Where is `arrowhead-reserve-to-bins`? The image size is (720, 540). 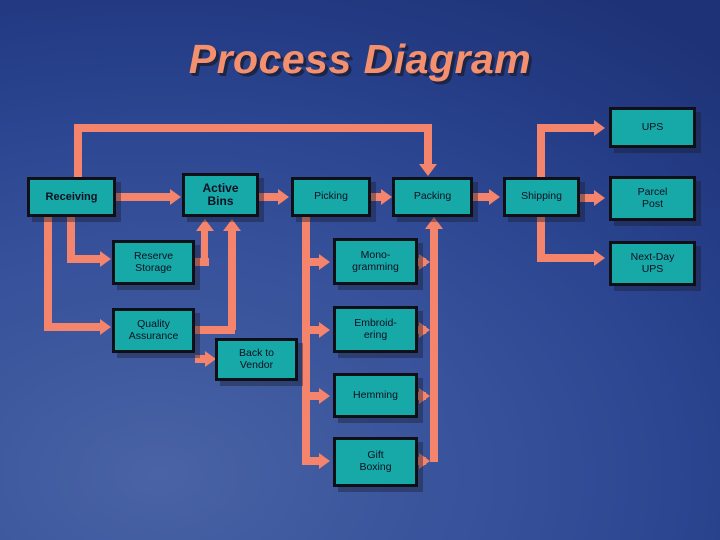
arrowhead-reserve-to-bins is located at coordinates (205, 225).